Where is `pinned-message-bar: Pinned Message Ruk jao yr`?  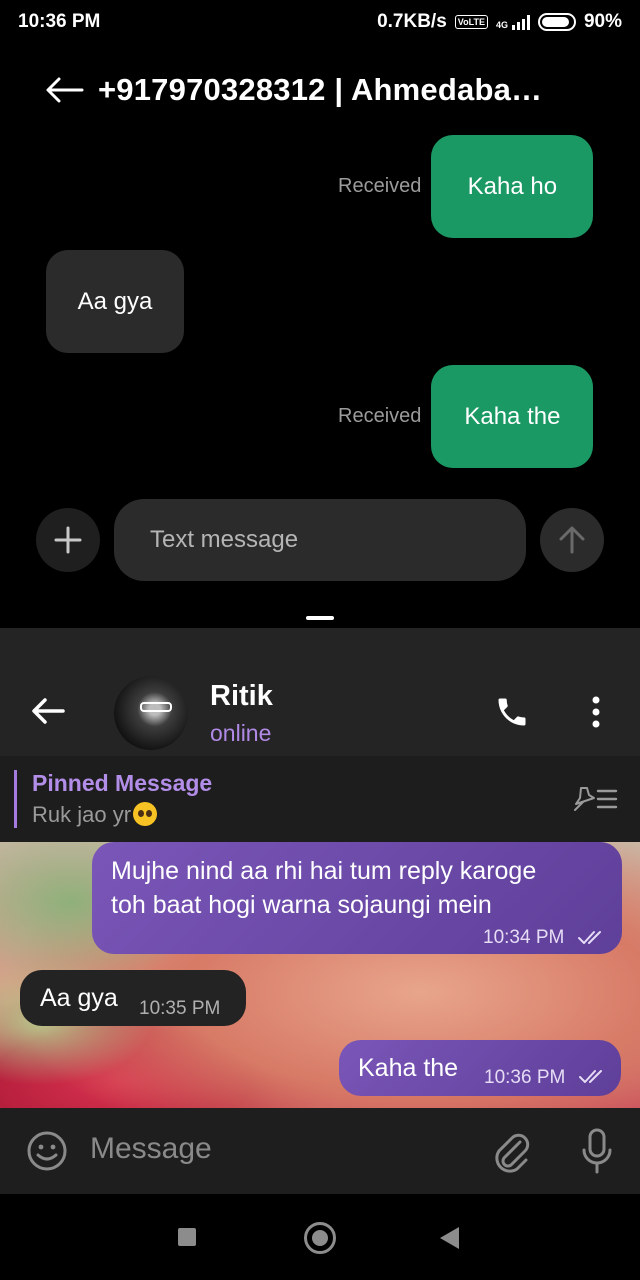
pinned-message-bar: Pinned Message Ruk jao yr is located at coordinates (320, 799).